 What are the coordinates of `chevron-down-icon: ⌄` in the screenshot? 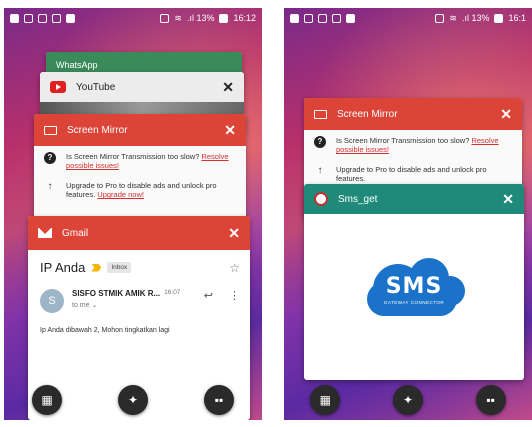 It's located at (94, 305).